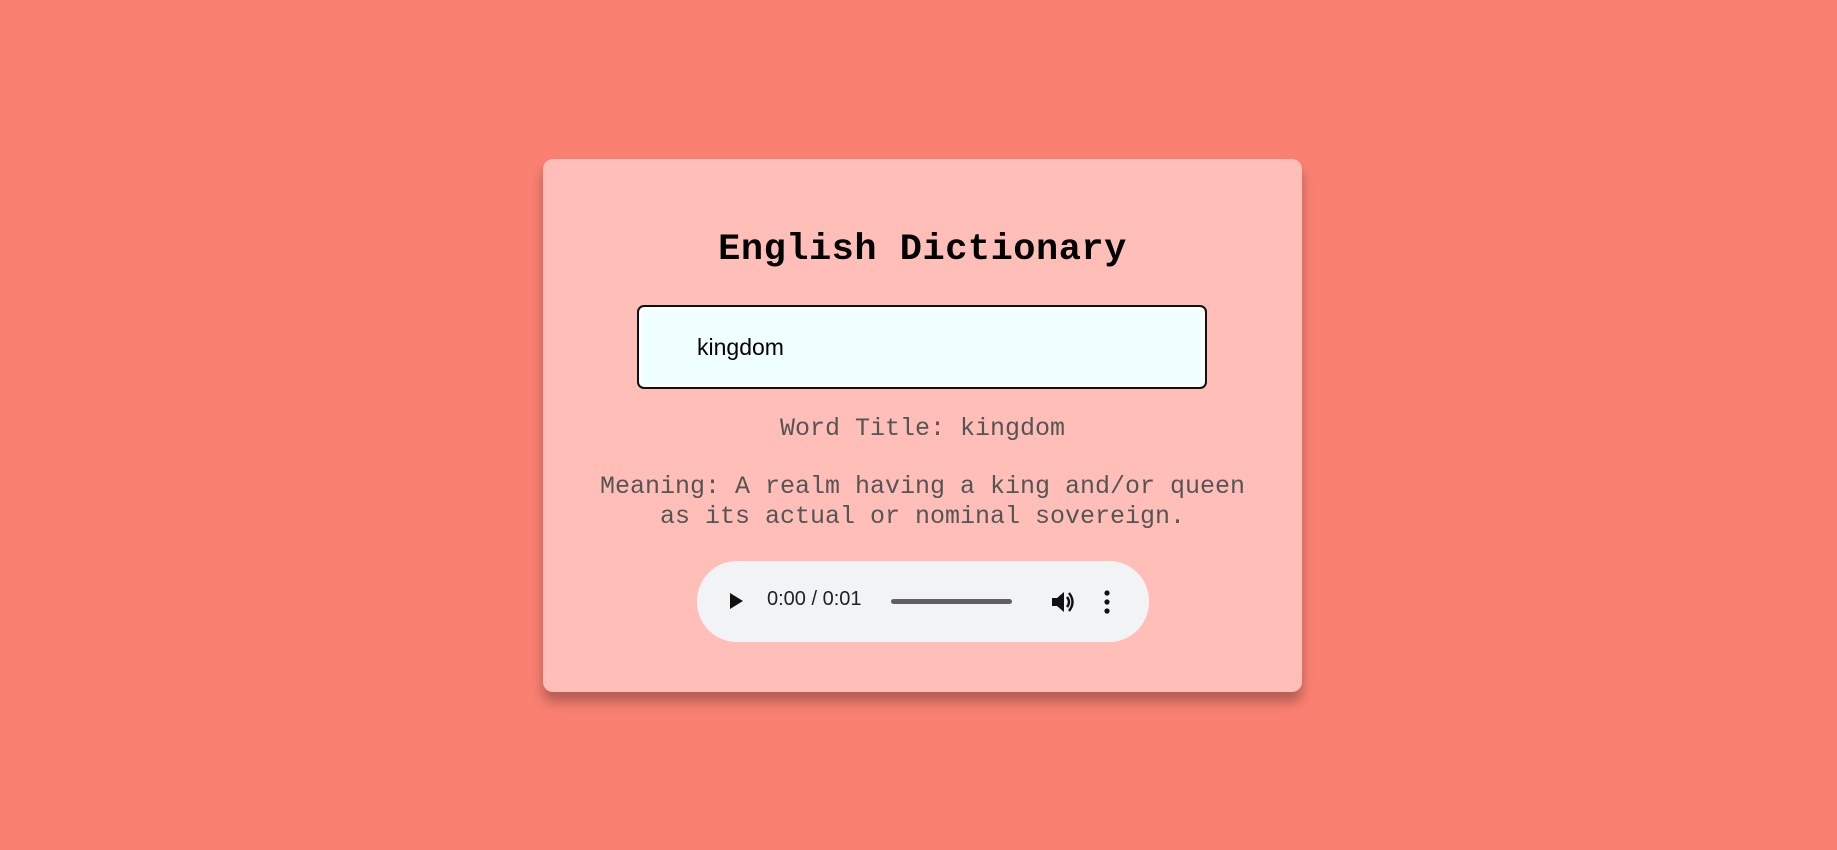  I want to click on app-title: English Dictionary, so click(922, 250).